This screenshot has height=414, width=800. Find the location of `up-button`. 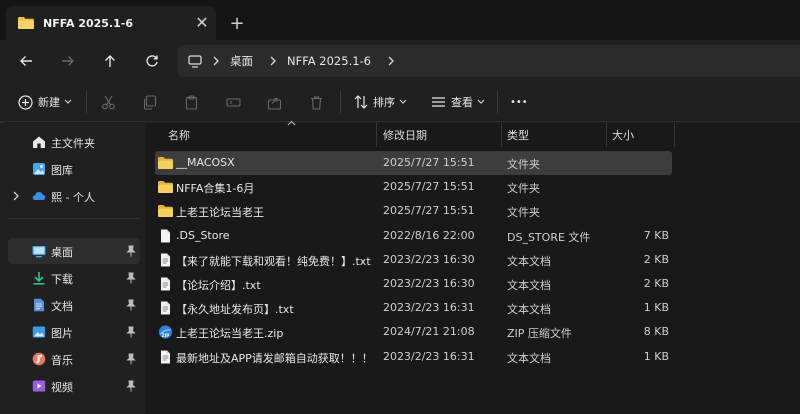

up-button is located at coordinates (110, 61).